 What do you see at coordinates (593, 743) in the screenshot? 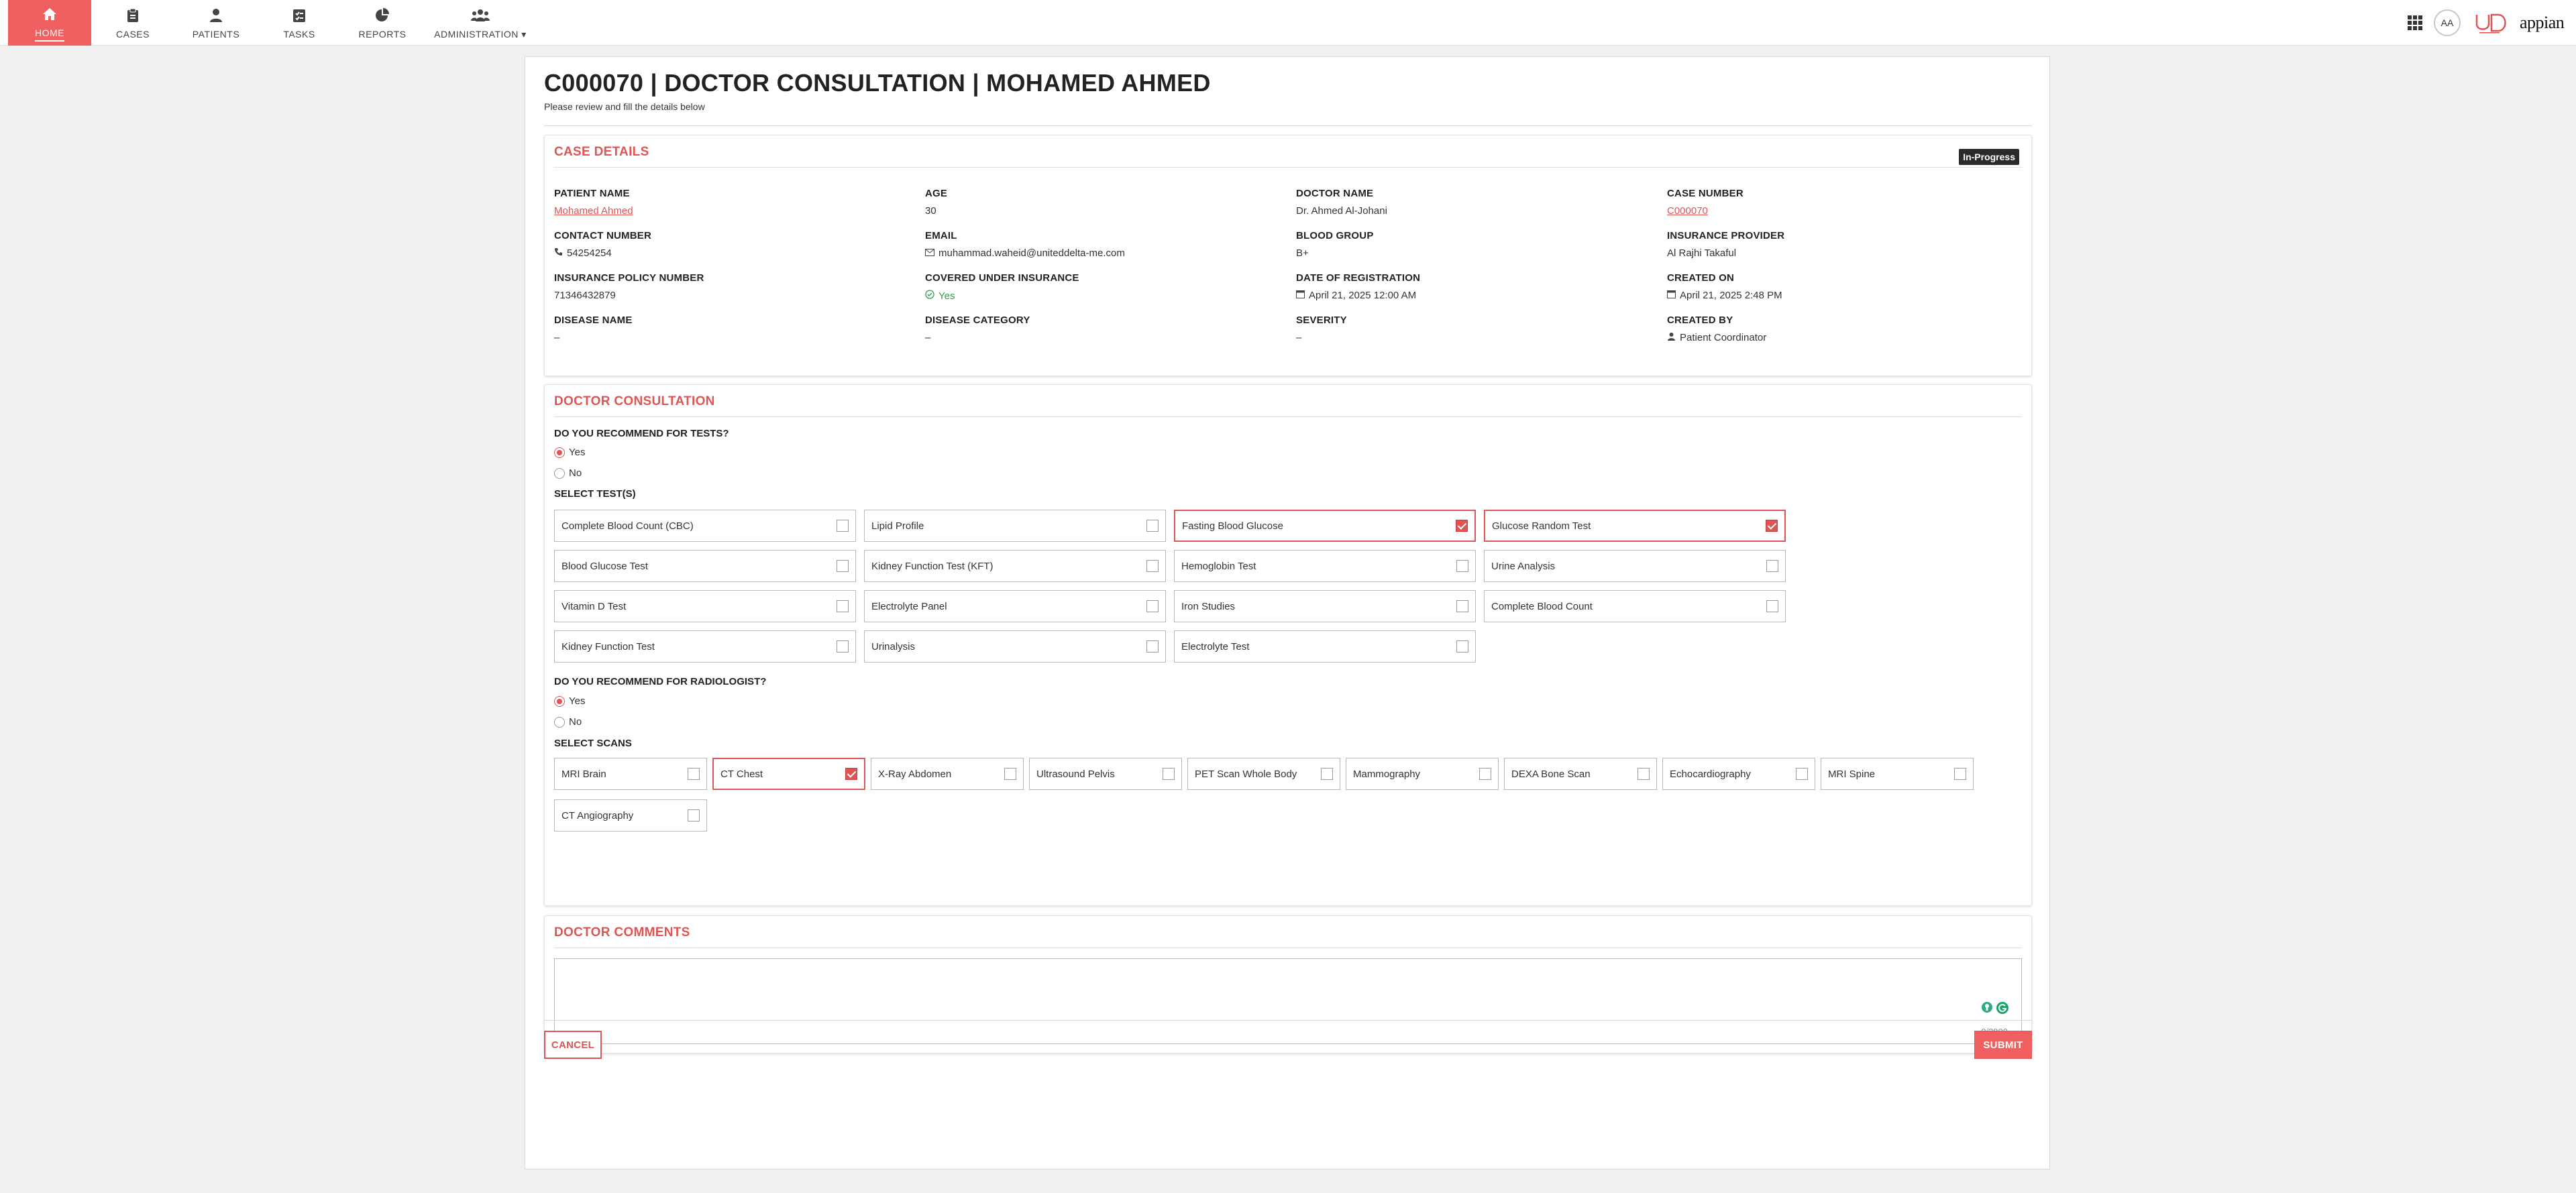
I see `select-scans-label: SELECT SCANS` at bounding box center [593, 743].